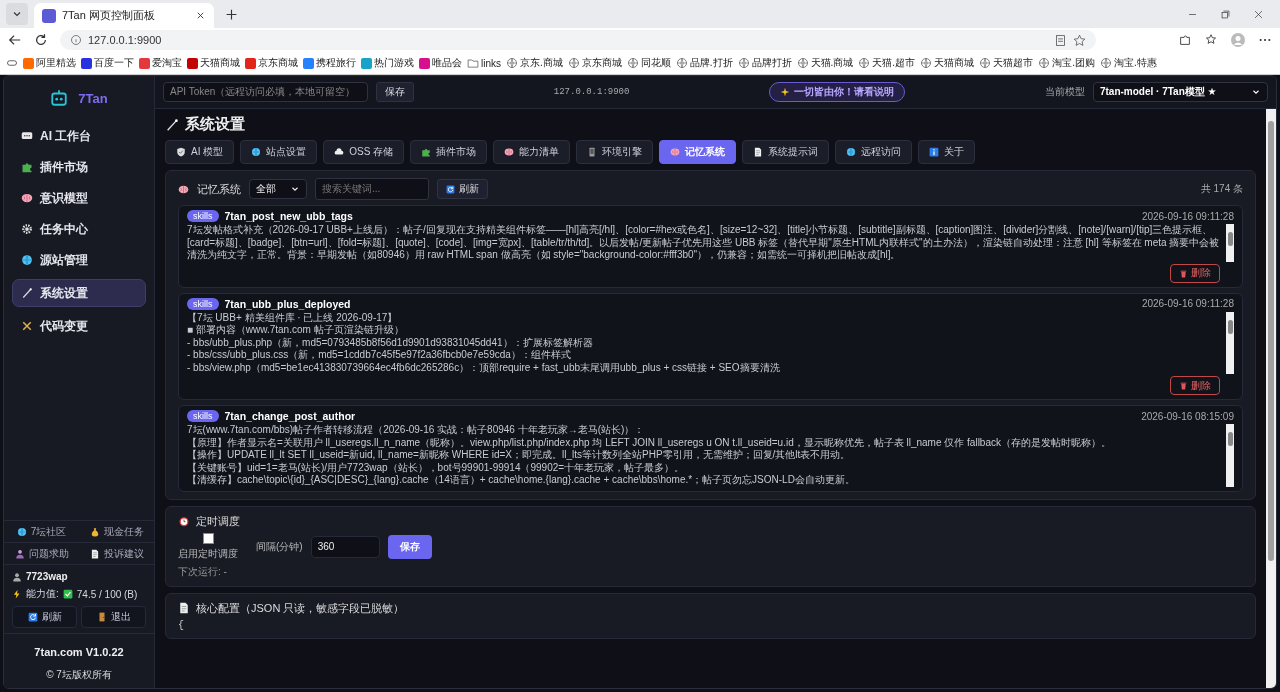 The height and width of the screenshot is (692, 1280). What do you see at coordinates (704, 63) in the screenshot?
I see `bookmark: 品牌.打折` at bounding box center [704, 63].